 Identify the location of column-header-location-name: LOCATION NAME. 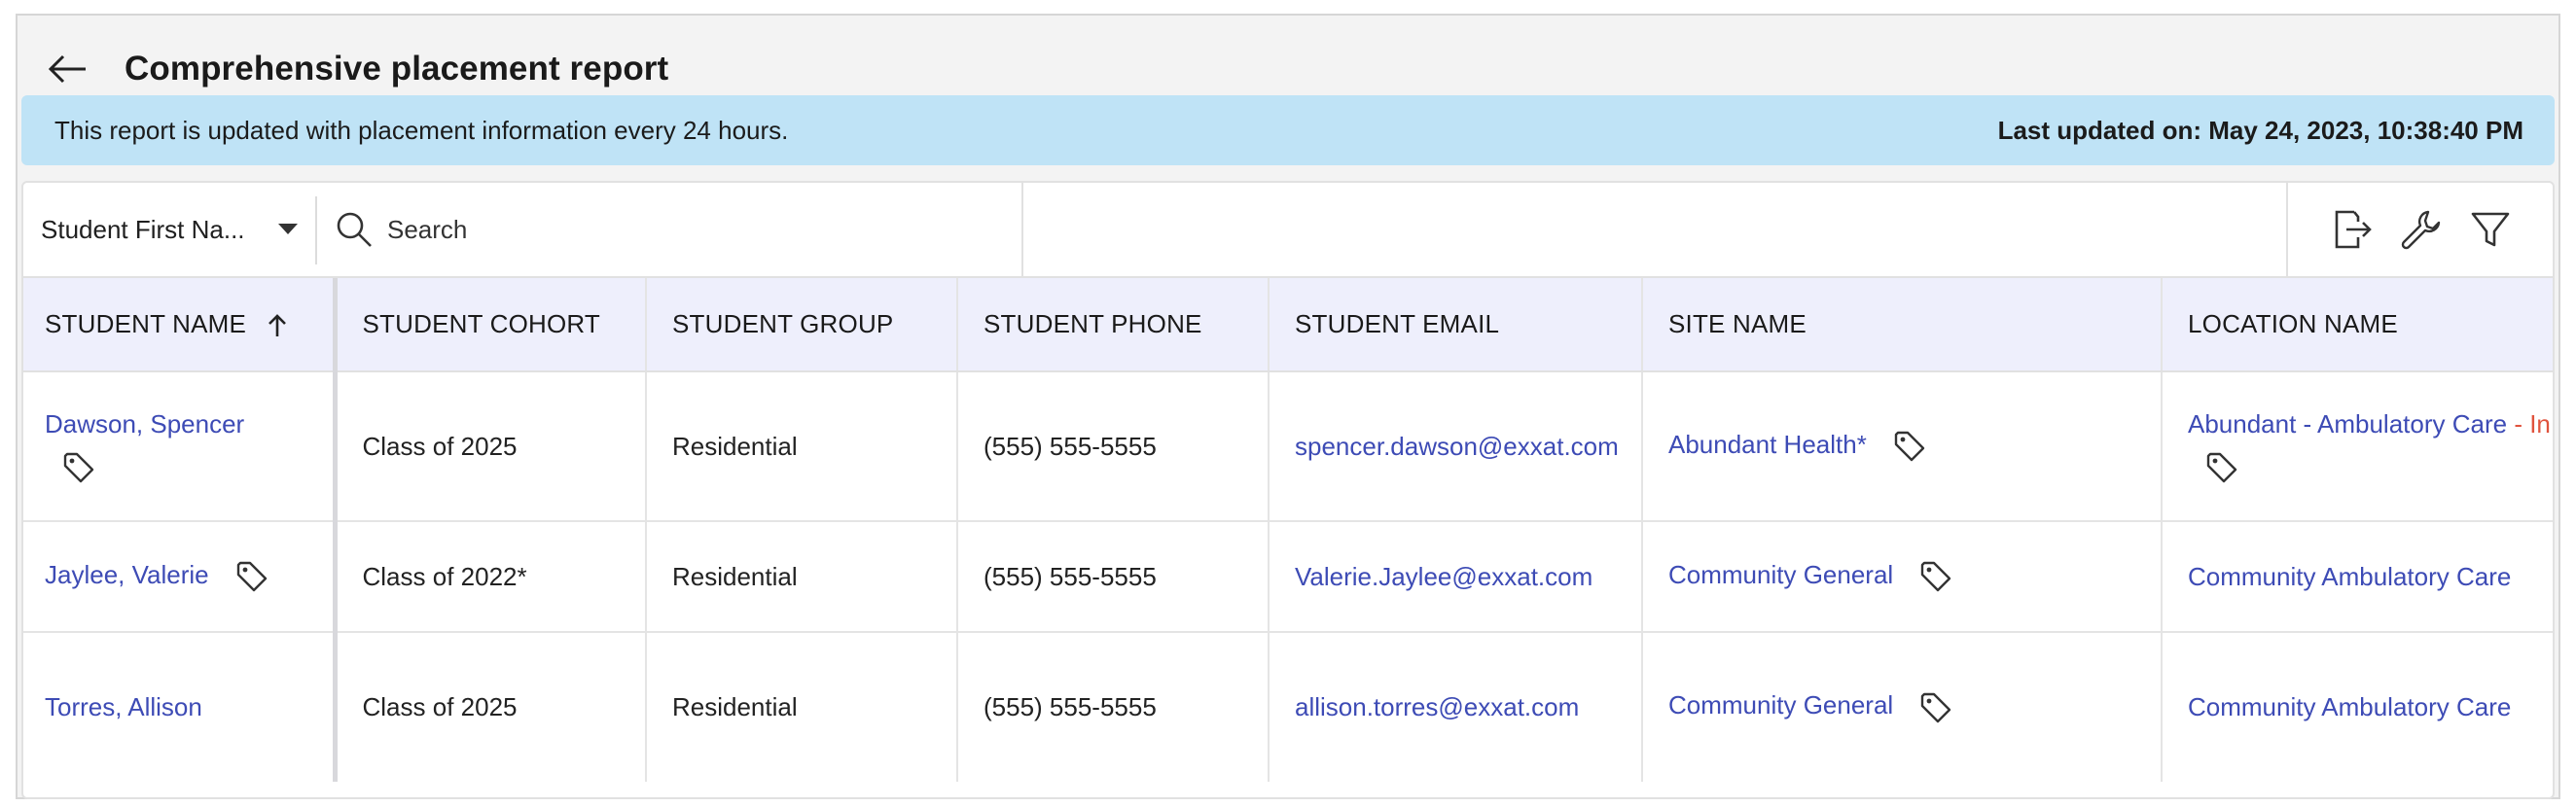
(2357, 325).